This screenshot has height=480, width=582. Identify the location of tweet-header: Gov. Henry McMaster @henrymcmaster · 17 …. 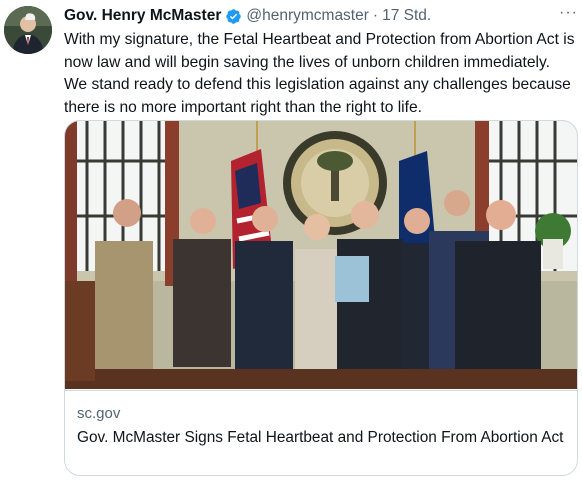
(319, 16).